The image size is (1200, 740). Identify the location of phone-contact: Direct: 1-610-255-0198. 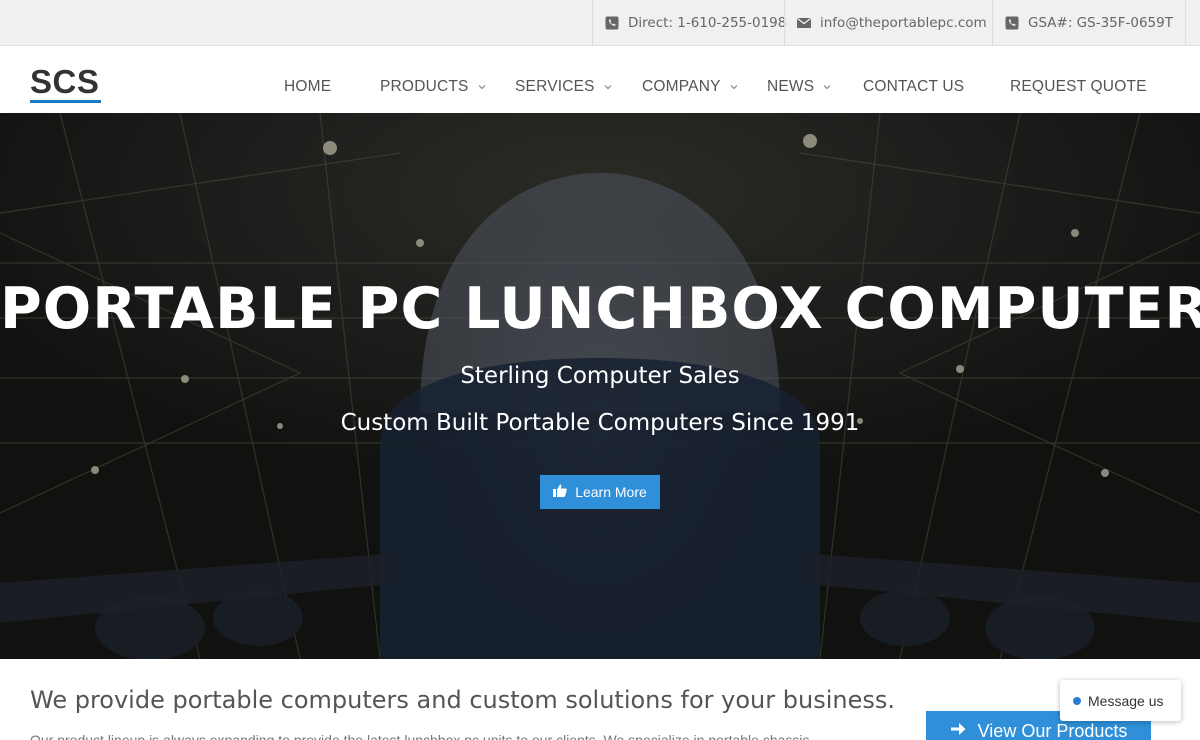
(695, 23).